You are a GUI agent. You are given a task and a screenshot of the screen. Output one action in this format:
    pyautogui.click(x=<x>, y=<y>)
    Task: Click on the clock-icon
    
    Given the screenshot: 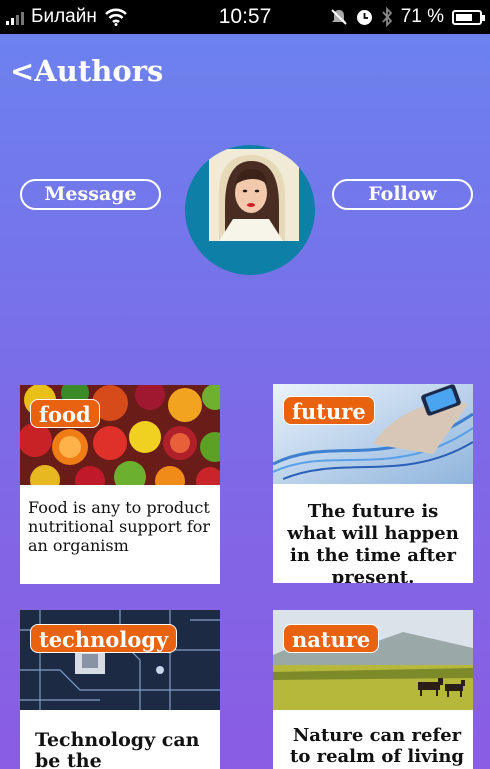 What is the action you would take?
    pyautogui.click(x=364, y=17)
    